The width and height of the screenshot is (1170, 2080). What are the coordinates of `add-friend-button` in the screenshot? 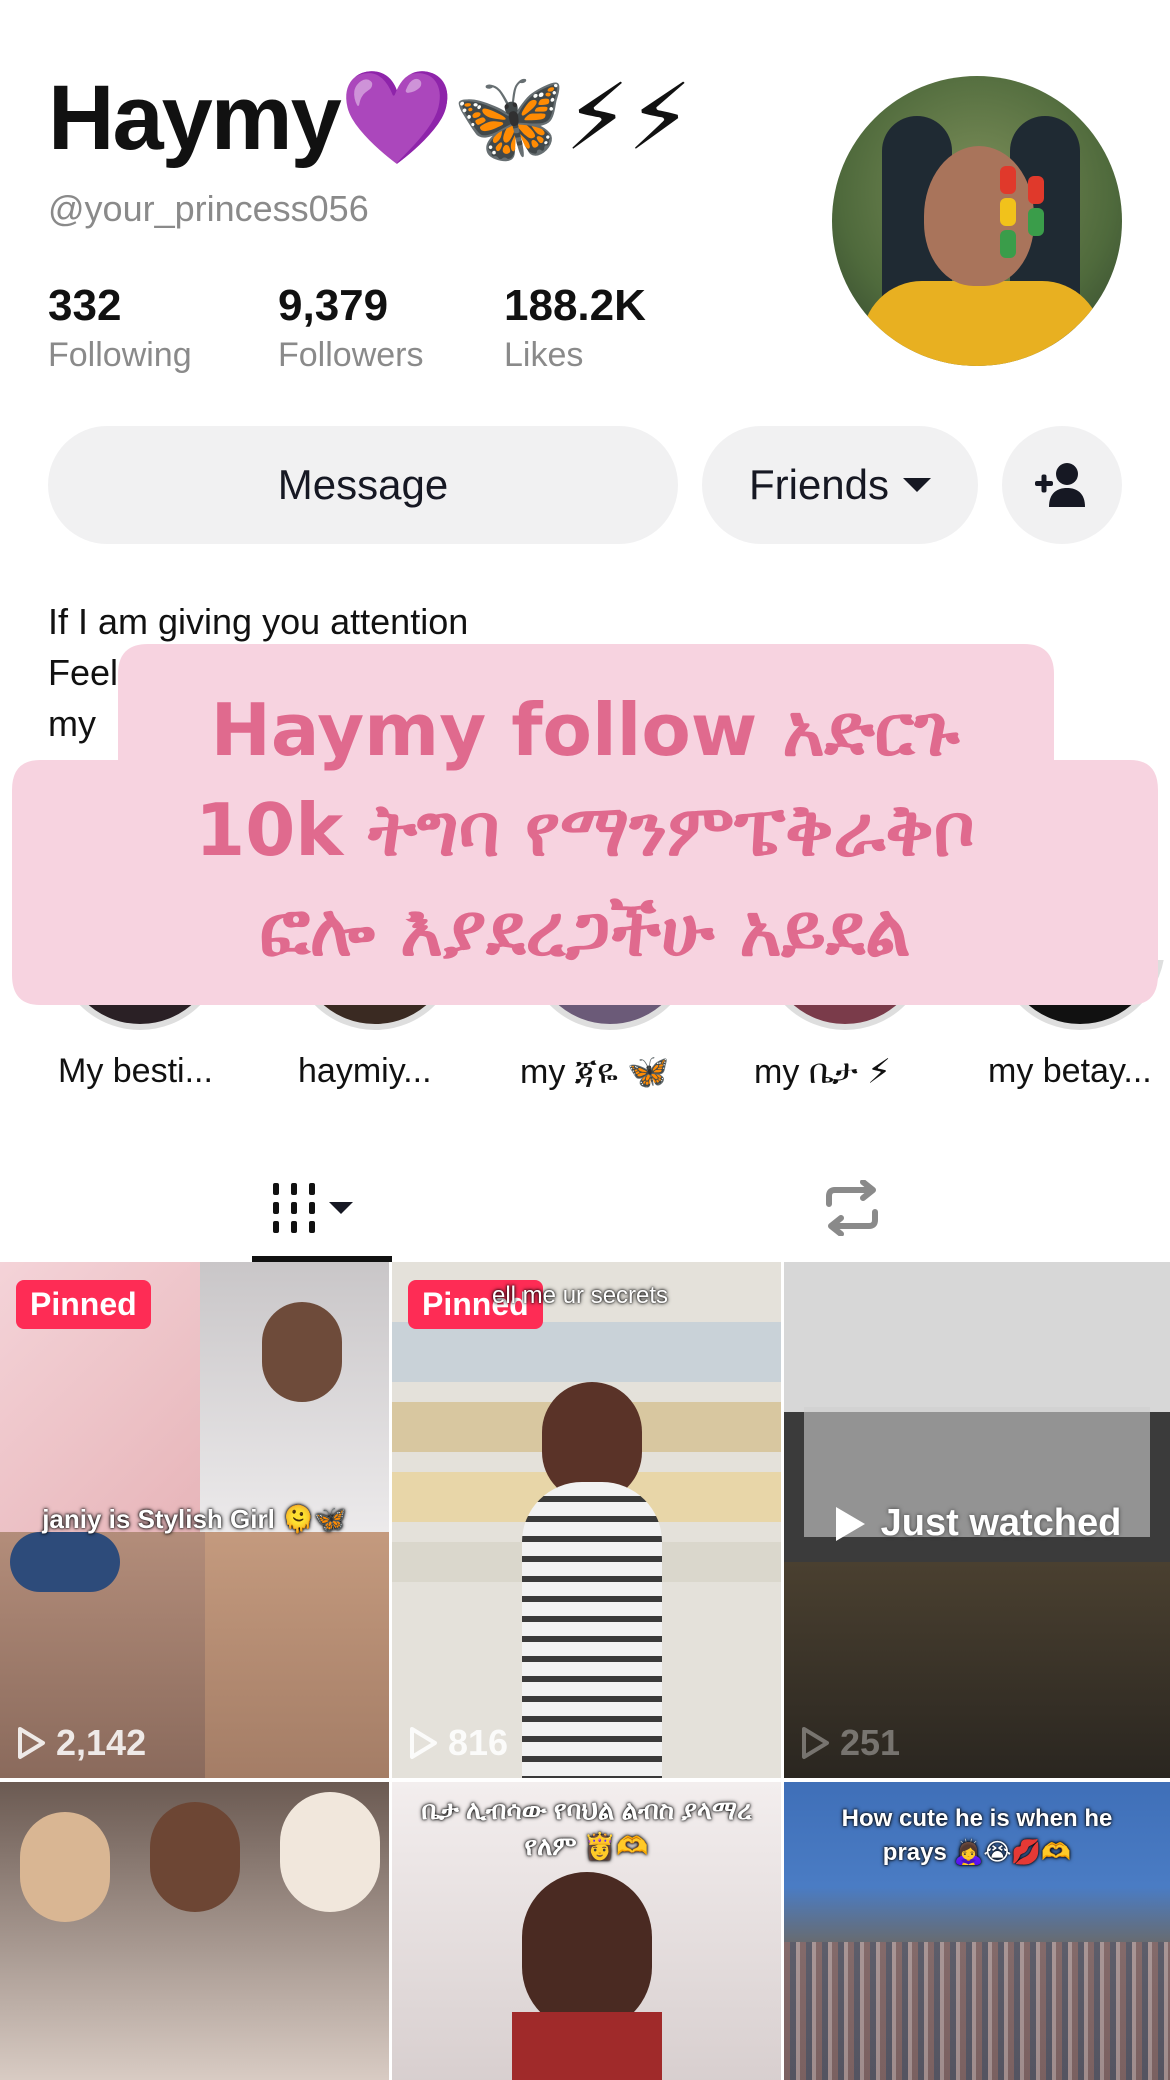 It's located at (1062, 485).